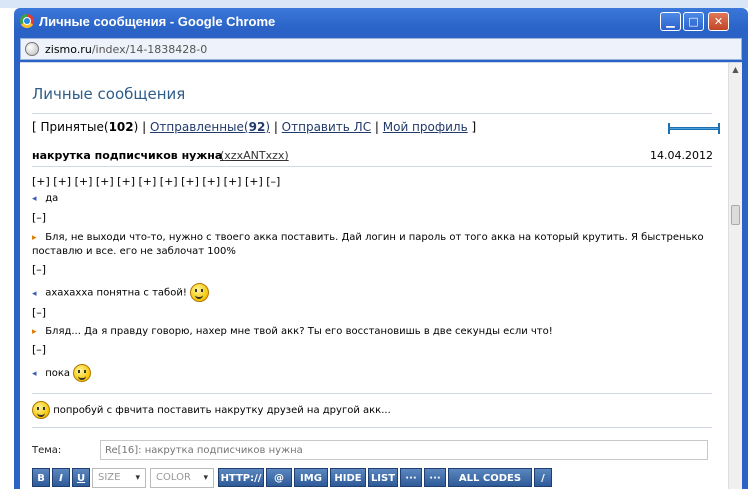  What do you see at coordinates (241, 477) in the screenshot?
I see `http-button: HTTP://` at bounding box center [241, 477].